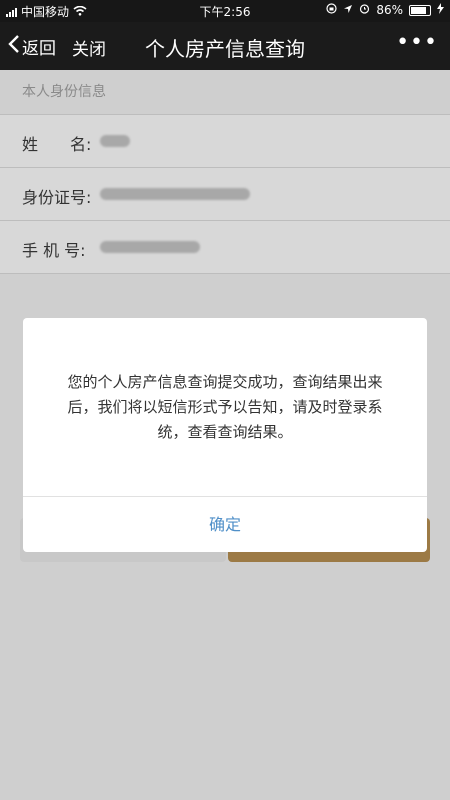 The height and width of the screenshot is (800, 450). What do you see at coordinates (389, 10) in the screenshot?
I see `battery-percent: 86%` at bounding box center [389, 10].